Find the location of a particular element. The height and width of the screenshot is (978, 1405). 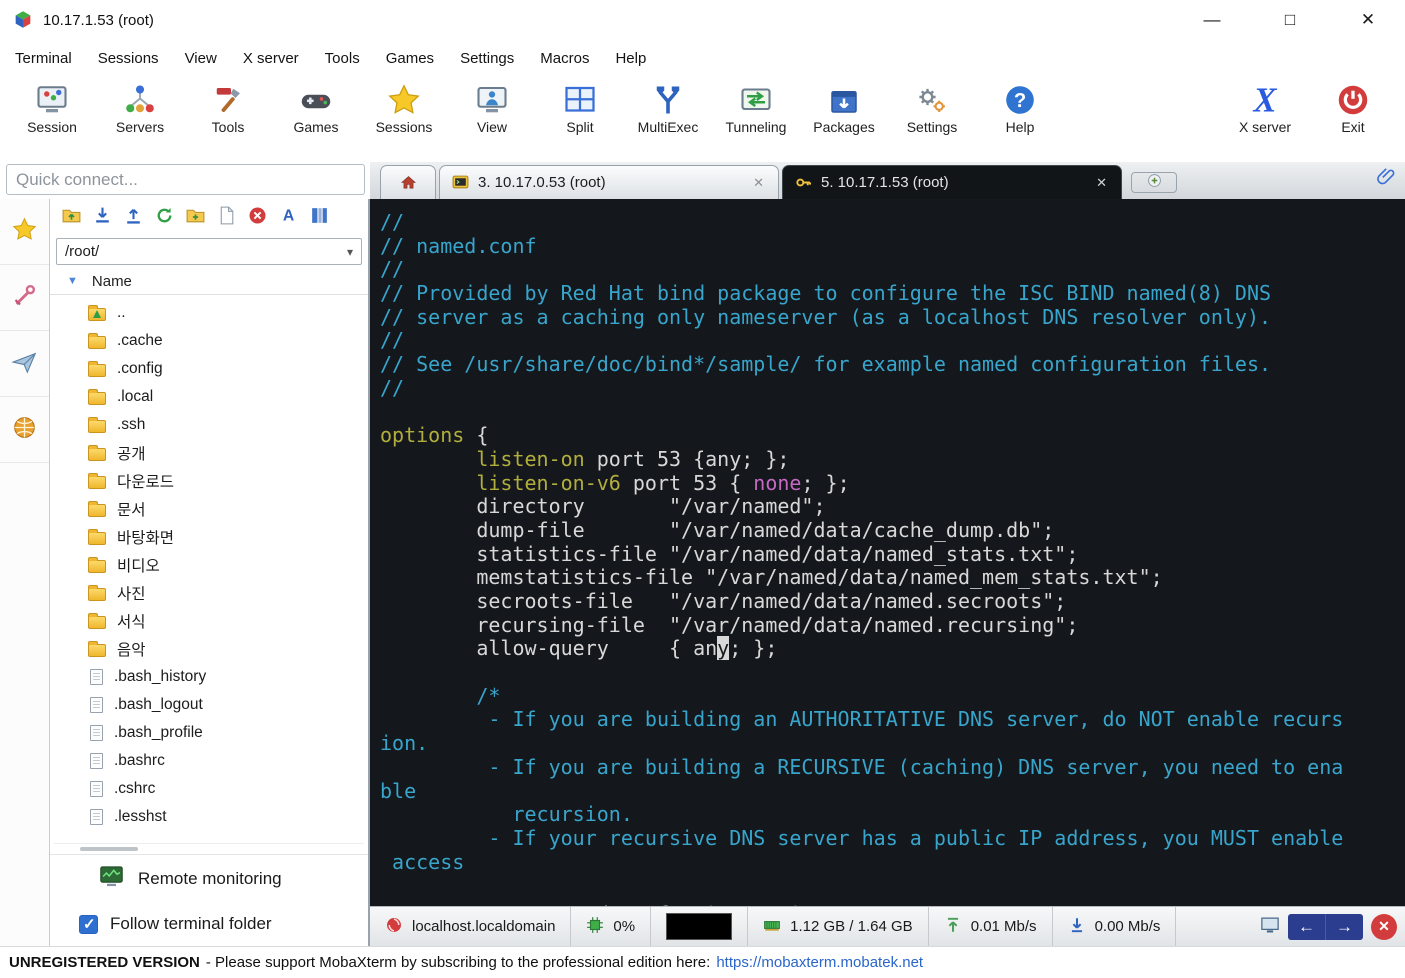

xserver-button: X X server is located at coordinates (1265, 107).